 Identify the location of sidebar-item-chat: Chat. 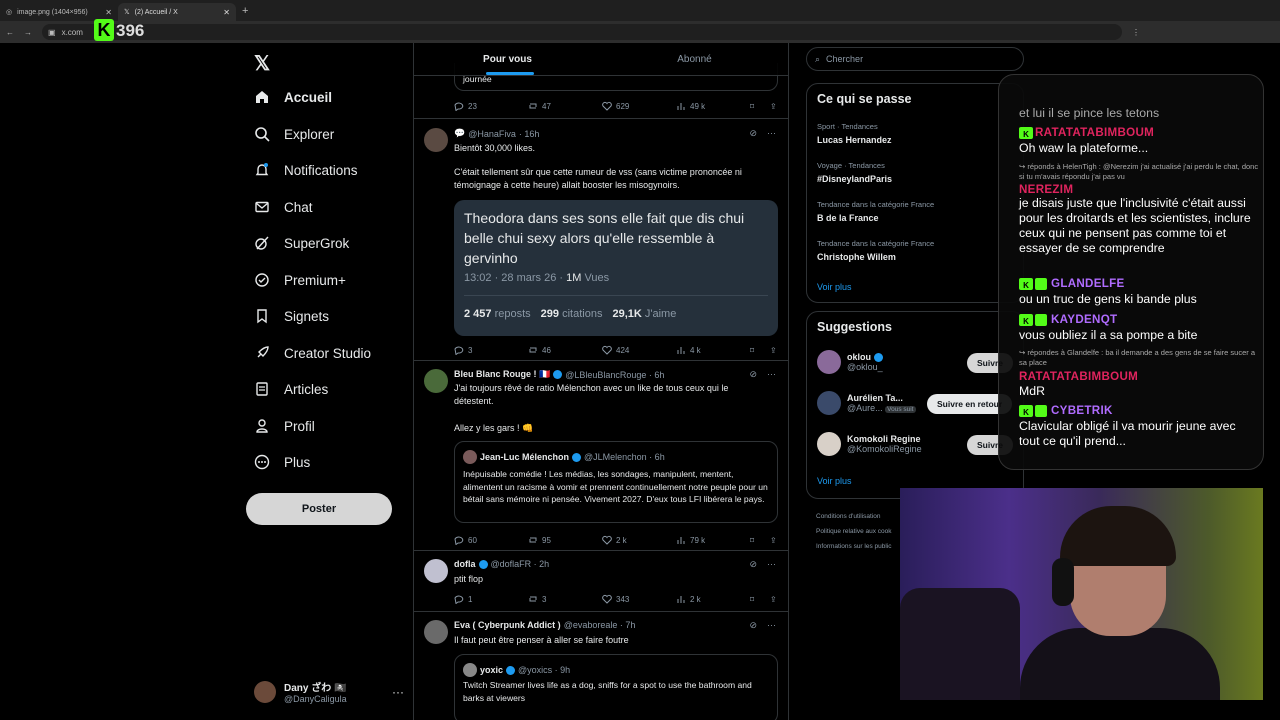
(283, 207).